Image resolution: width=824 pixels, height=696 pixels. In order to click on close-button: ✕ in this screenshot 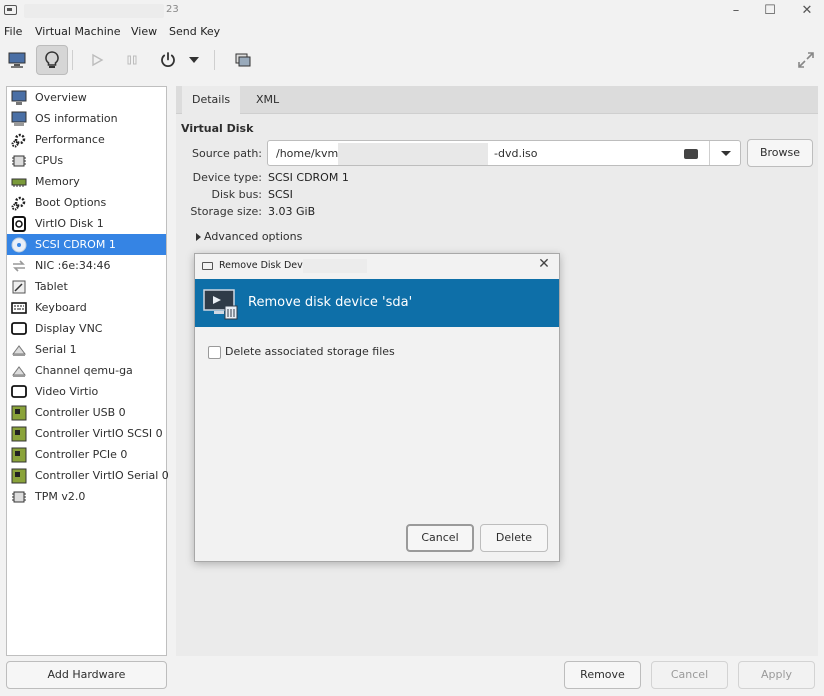, I will do `click(807, 11)`.